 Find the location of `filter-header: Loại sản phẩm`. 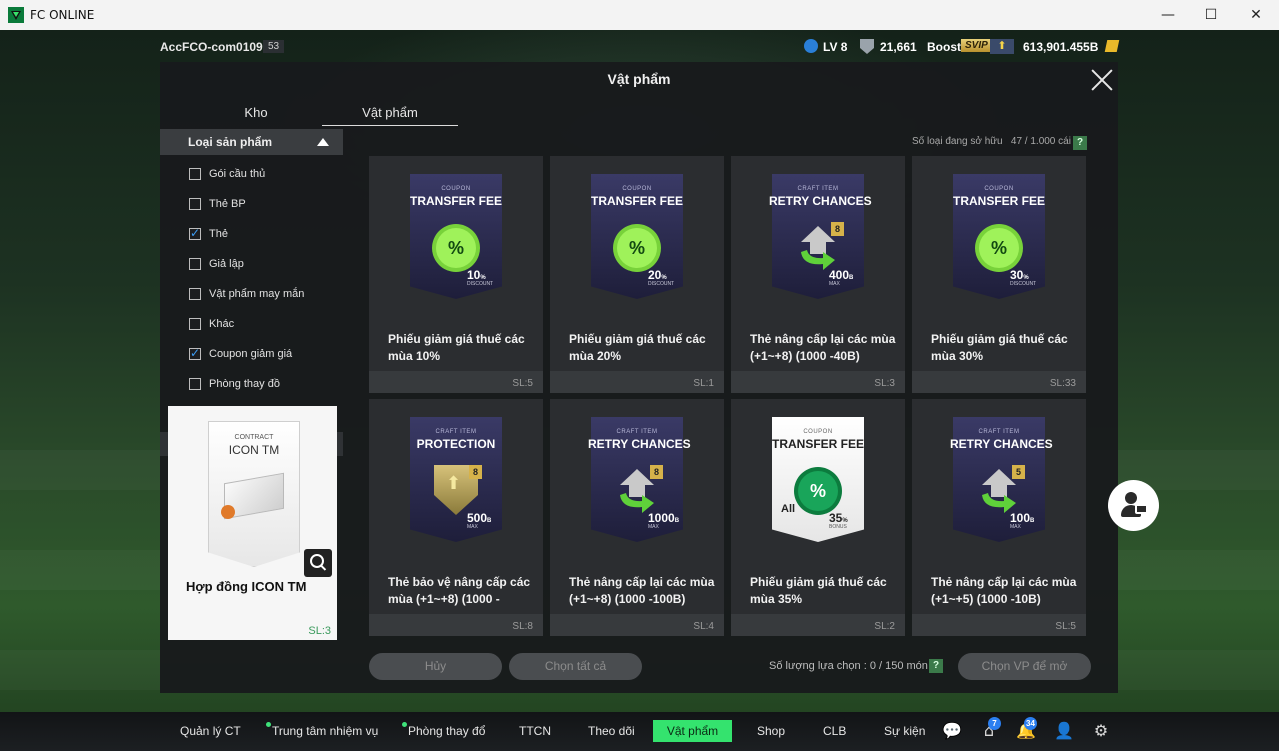

filter-header: Loại sản phẩm is located at coordinates (251, 142).